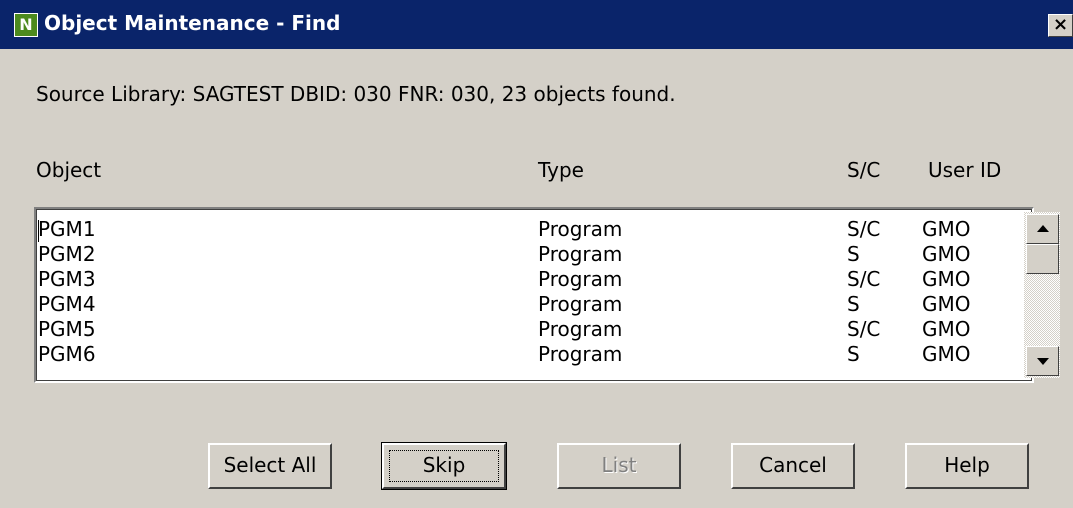 The image size is (1073, 508). I want to click on list-row: PGM1 Program S/C GMO, so click(526, 229).